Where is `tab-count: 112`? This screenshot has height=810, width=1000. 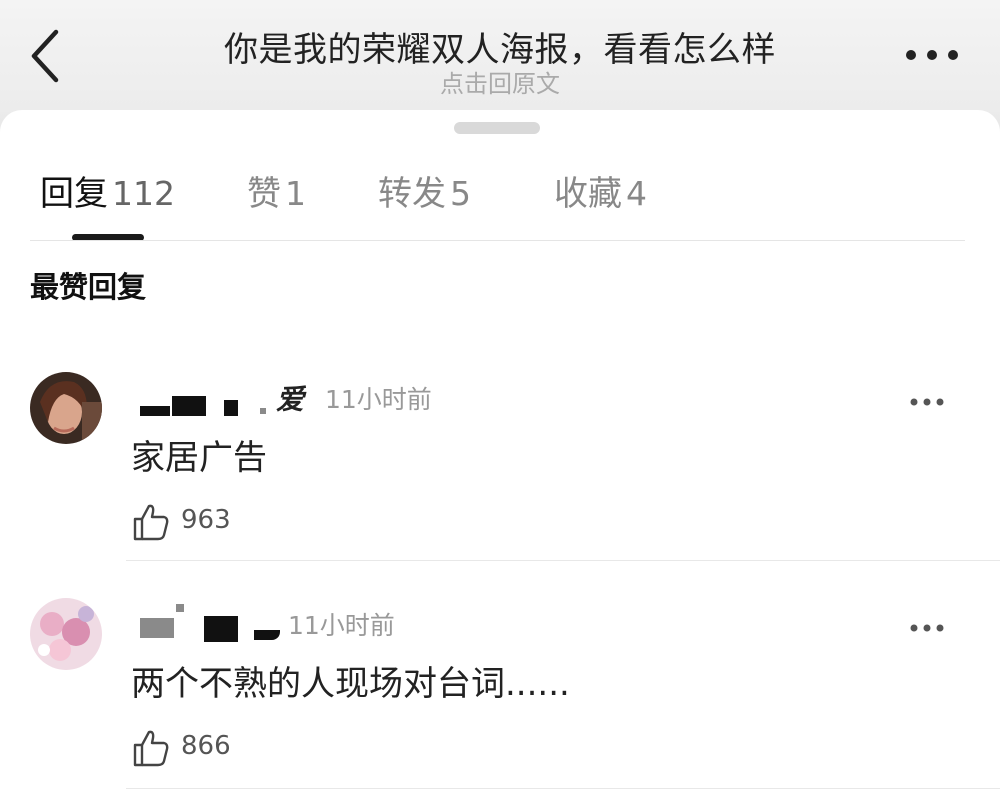 tab-count: 112 is located at coordinates (143, 193).